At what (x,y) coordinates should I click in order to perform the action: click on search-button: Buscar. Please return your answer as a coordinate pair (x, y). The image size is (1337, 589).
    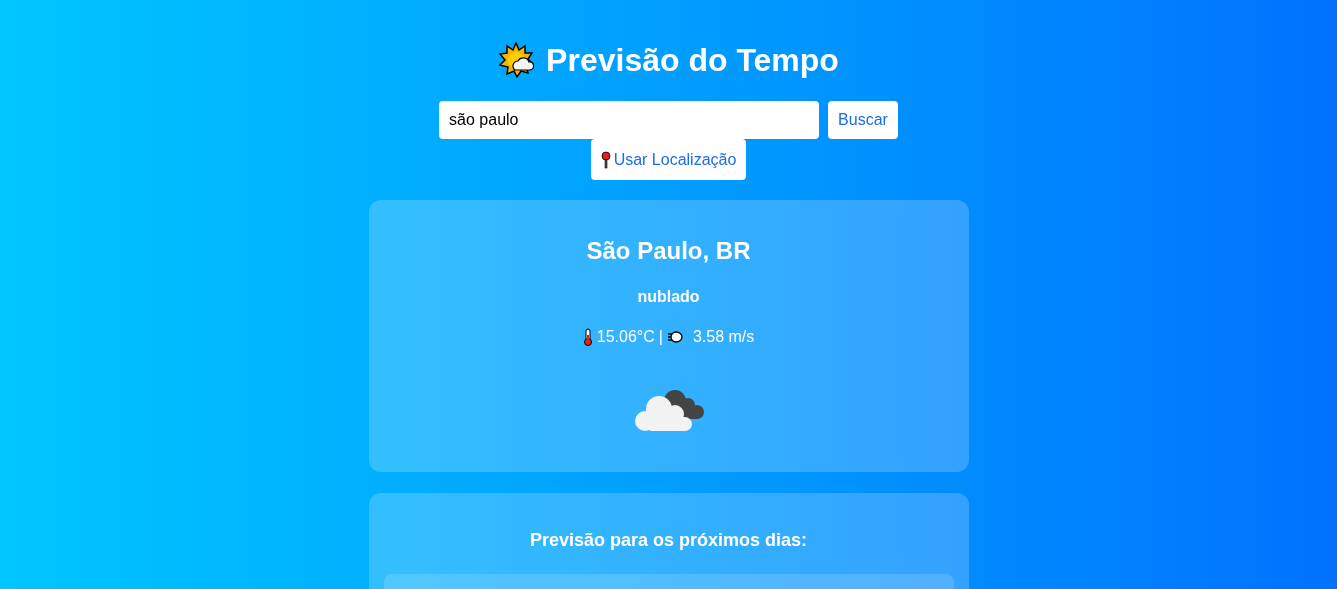
    Looking at the image, I should click on (863, 120).